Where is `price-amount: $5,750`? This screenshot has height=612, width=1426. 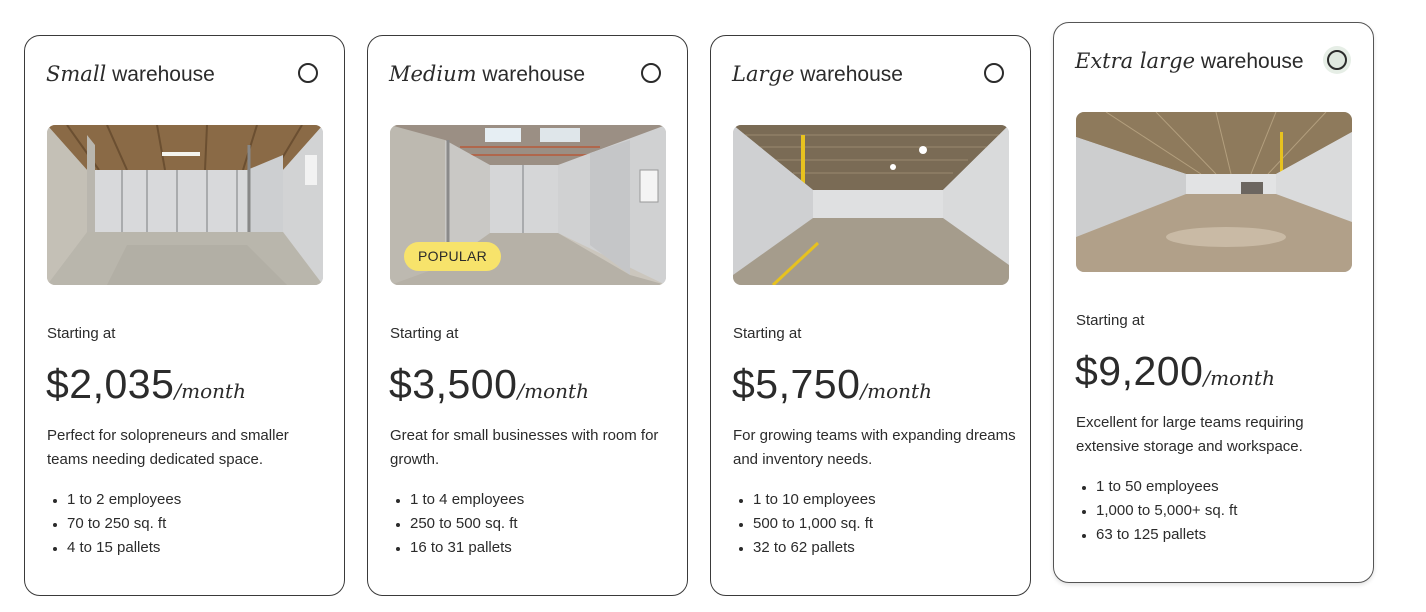 price-amount: $5,750 is located at coordinates (796, 384).